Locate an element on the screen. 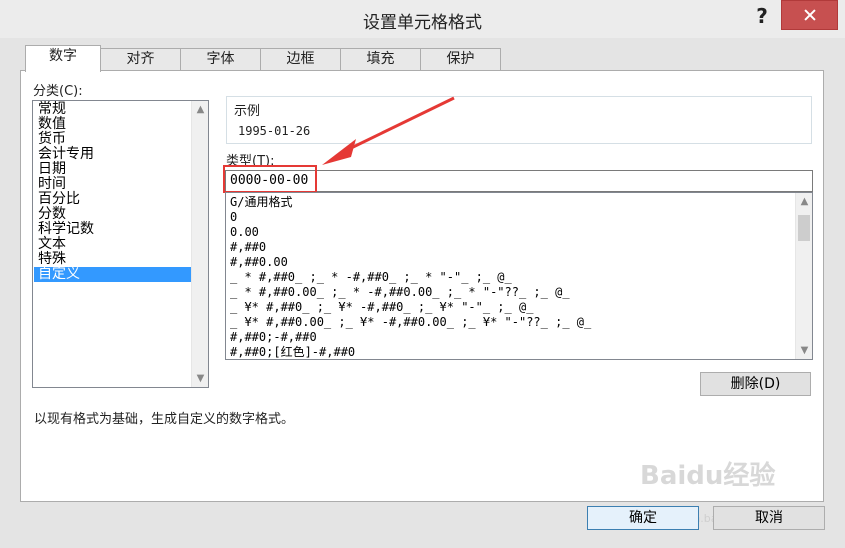 The width and height of the screenshot is (845, 548). format-item: #,##0.00 is located at coordinates (259, 262).